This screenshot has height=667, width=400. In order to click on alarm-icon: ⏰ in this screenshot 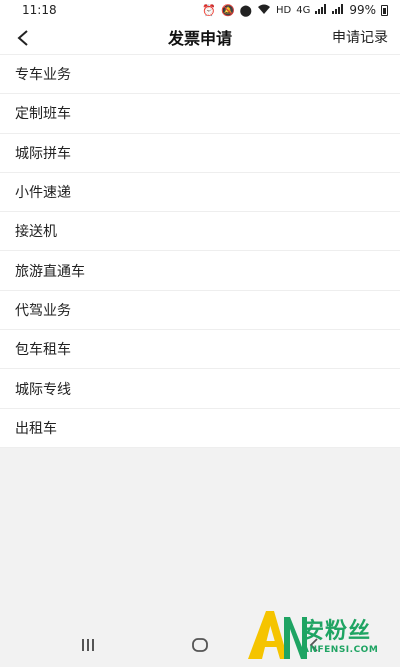, I will do `click(209, 10)`.